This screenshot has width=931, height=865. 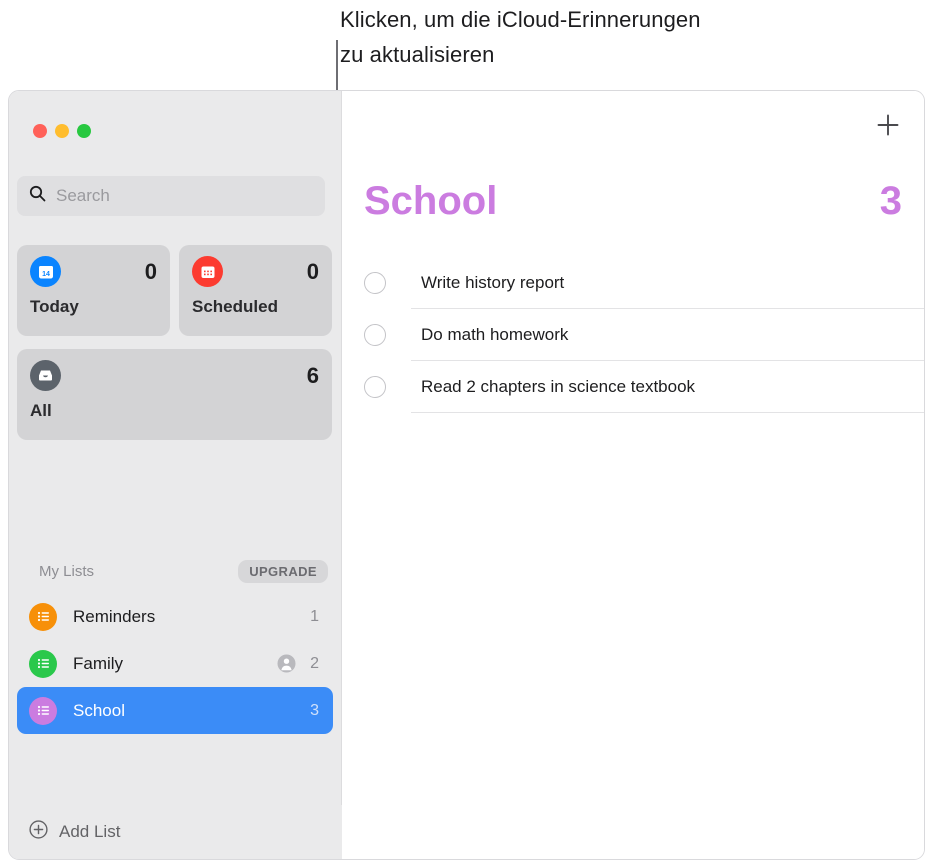 What do you see at coordinates (93, 290) in the screenshot?
I see `smart-list-today: 14 0 Today` at bounding box center [93, 290].